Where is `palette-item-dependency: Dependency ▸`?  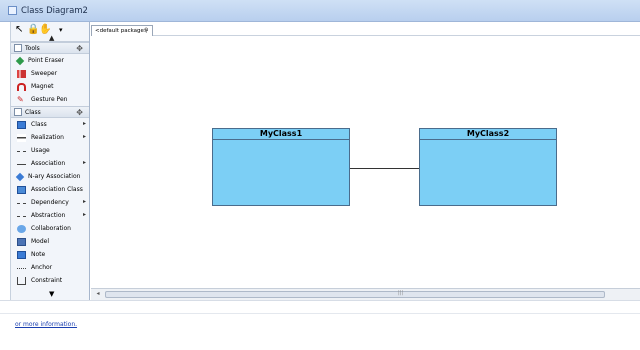 palette-item-dependency: Dependency ▸ is located at coordinates (50, 202).